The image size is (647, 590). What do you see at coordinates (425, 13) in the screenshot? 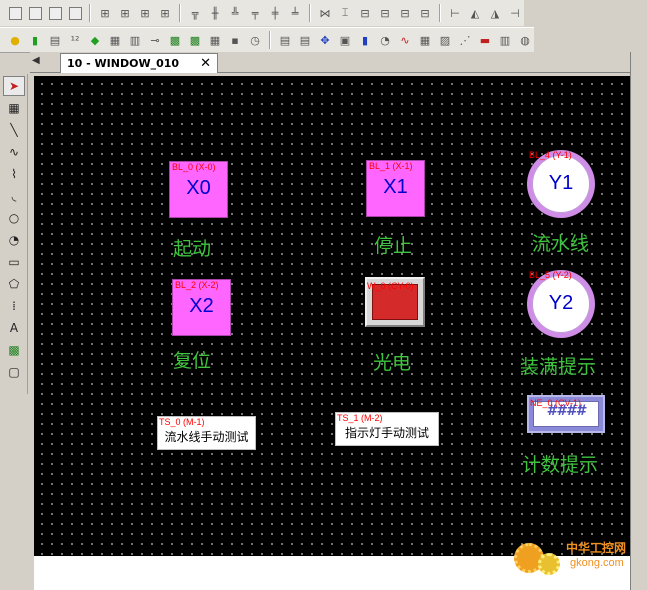
I see `grid-align-icon: ⊟` at bounding box center [425, 13].